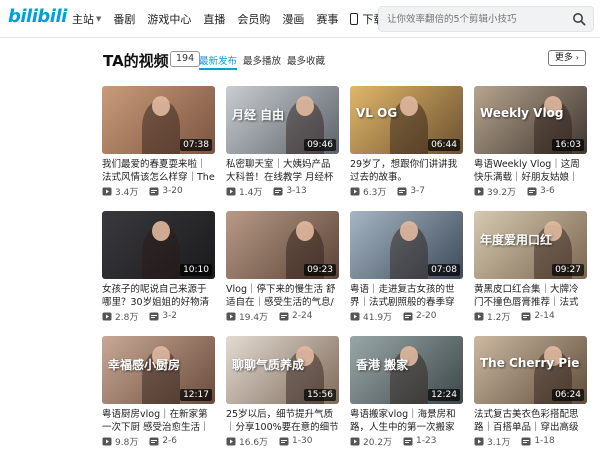 This screenshot has width=600, height=465. I want to click on more-button-label: 更多, so click(563, 58).